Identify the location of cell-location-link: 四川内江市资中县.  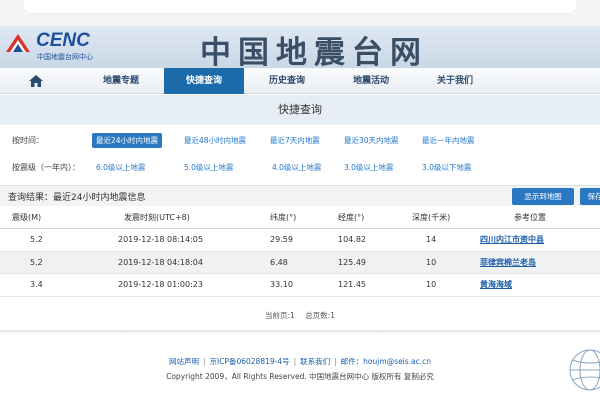
(512, 240).